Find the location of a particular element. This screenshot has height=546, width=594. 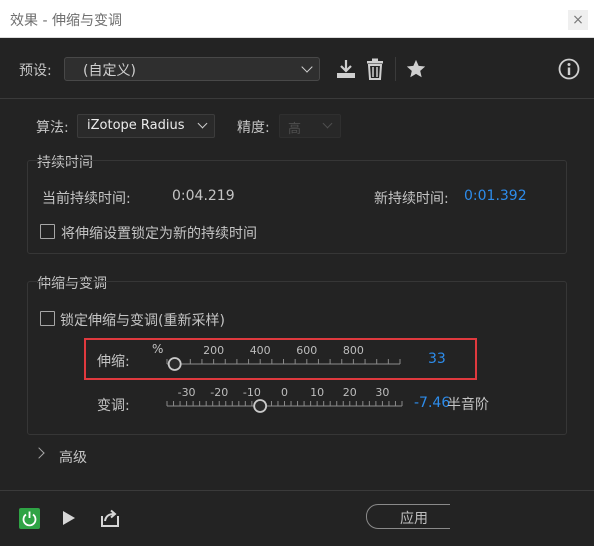

precision-label: 精度: is located at coordinates (253, 128).